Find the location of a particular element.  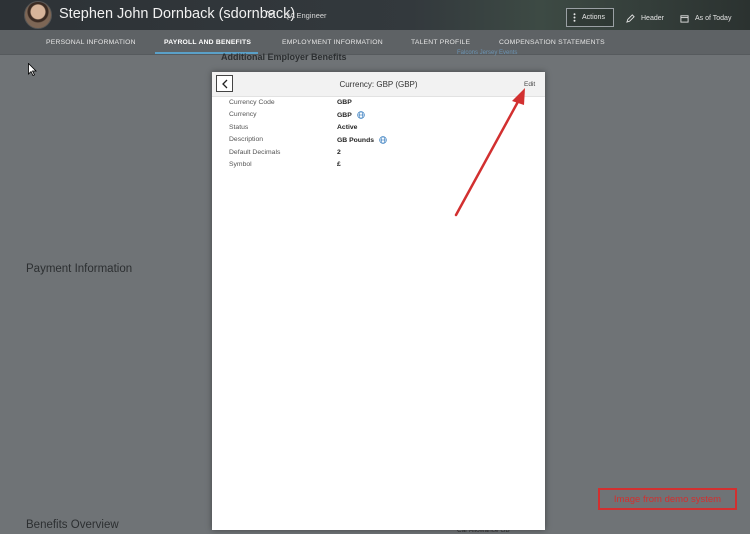

demo-watermark: Image from demo system is located at coordinates (667, 499).